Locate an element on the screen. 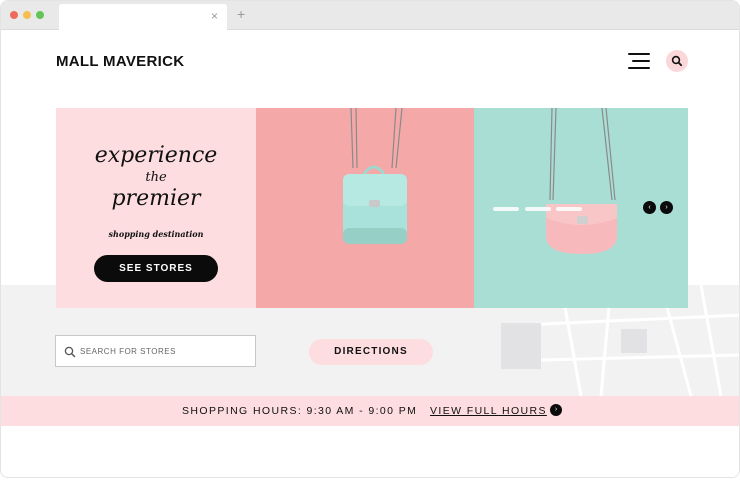 This screenshot has height=490, width=740. store-search-box is located at coordinates (155, 351).